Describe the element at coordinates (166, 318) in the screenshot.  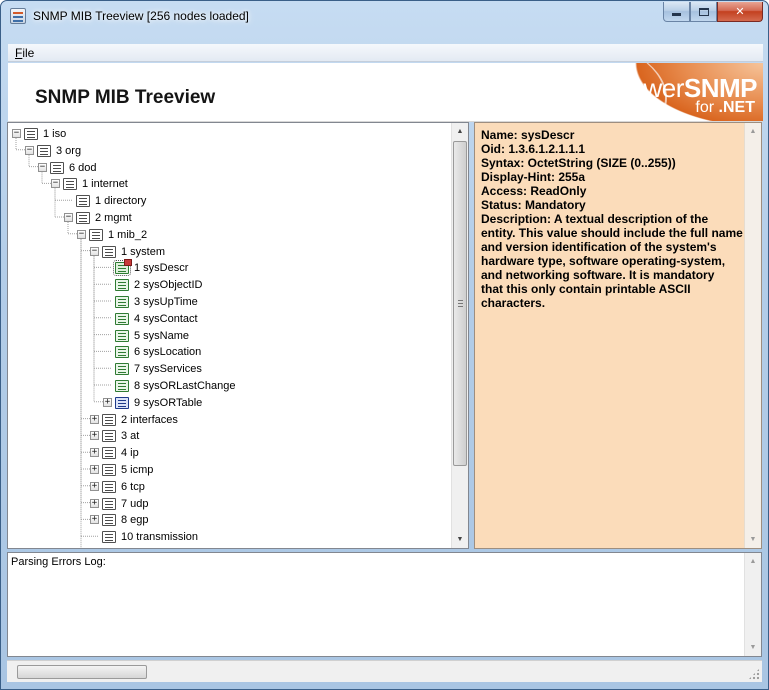
I see `tree-node-label: 4 sysContact` at that location.